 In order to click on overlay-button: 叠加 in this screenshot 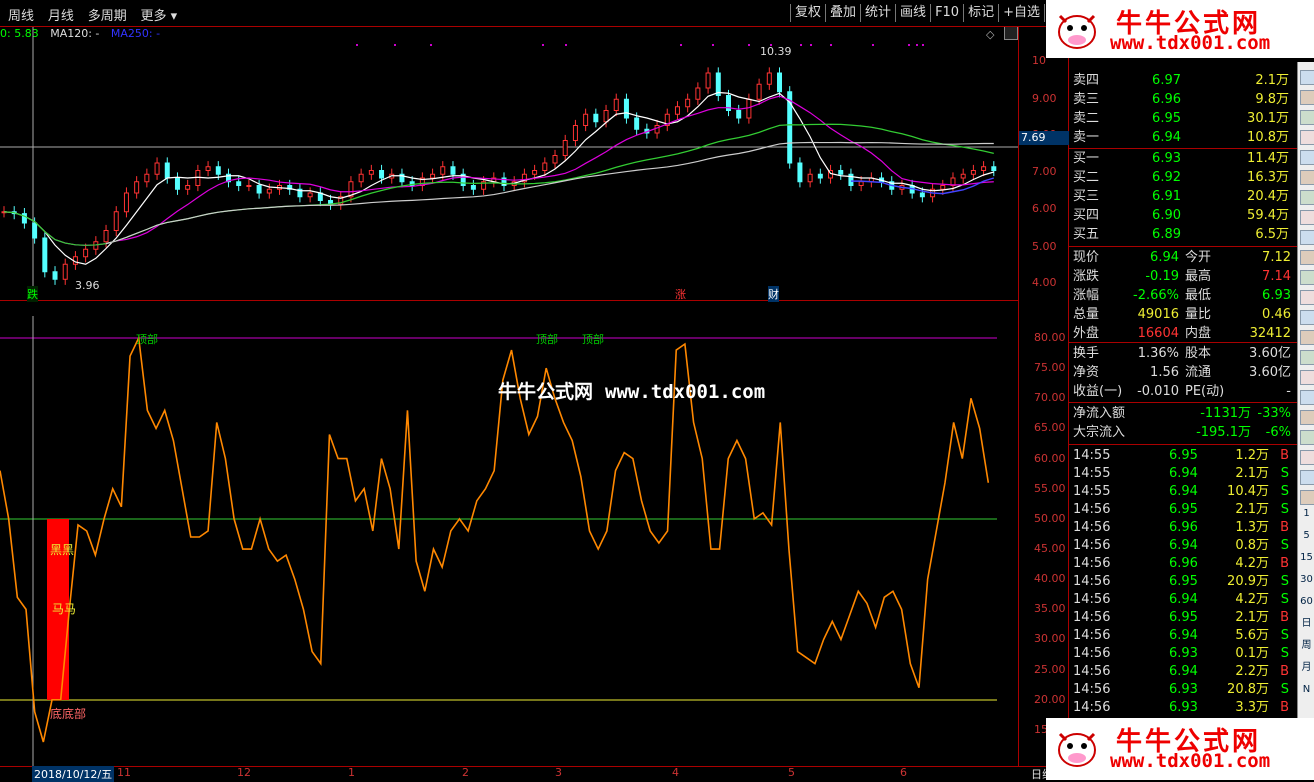, I will do `click(842, 13)`.